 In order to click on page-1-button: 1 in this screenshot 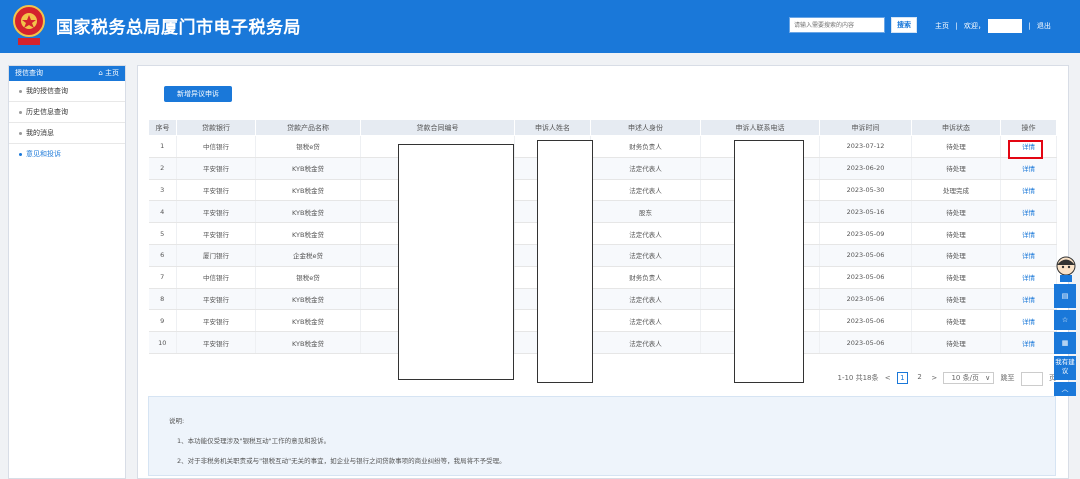, I will do `click(902, 378)`.